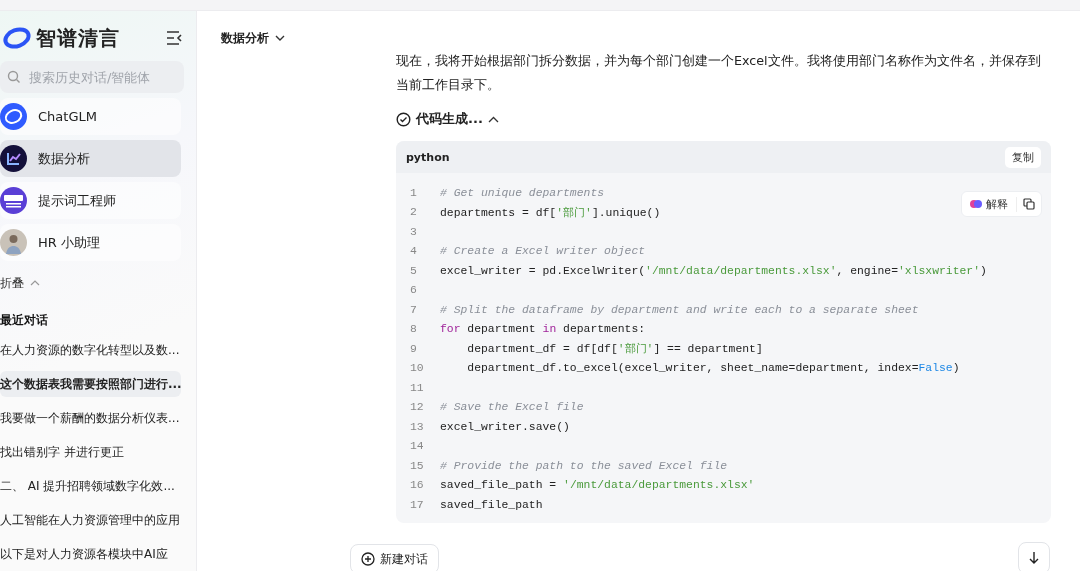 The height and width of the screenshot is (571, 1080). Describe the element at coordinates (24, 320) in the screenshot. I see `recent-heading: 最近对话` at that location.